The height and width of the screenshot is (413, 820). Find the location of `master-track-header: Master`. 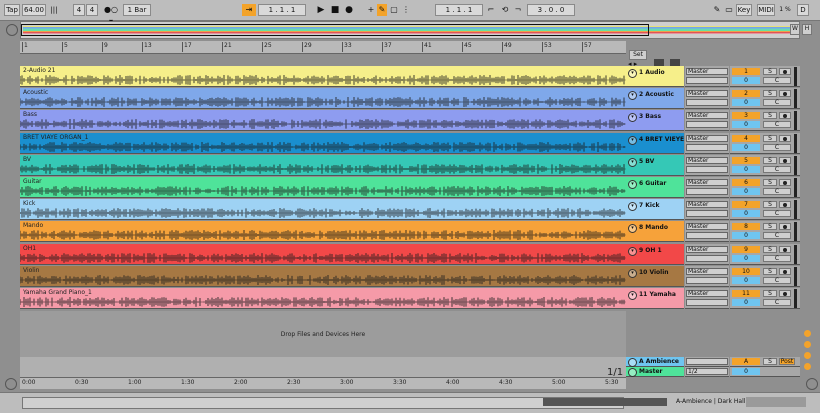

master-track-header: Master is located at coordinates (655, 372).